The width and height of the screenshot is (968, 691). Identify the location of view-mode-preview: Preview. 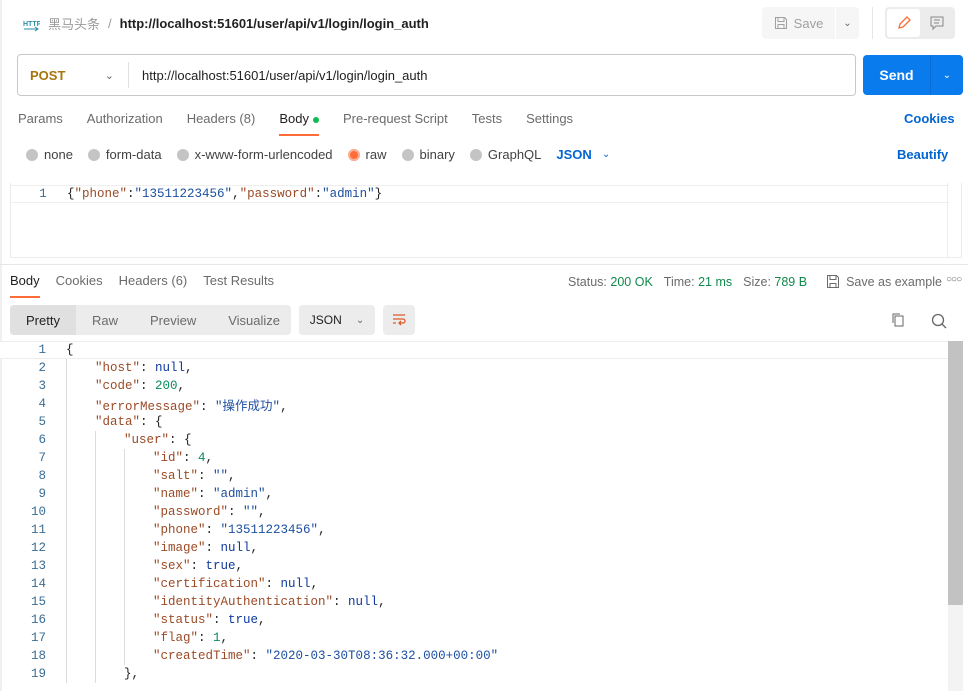
(173, 320).